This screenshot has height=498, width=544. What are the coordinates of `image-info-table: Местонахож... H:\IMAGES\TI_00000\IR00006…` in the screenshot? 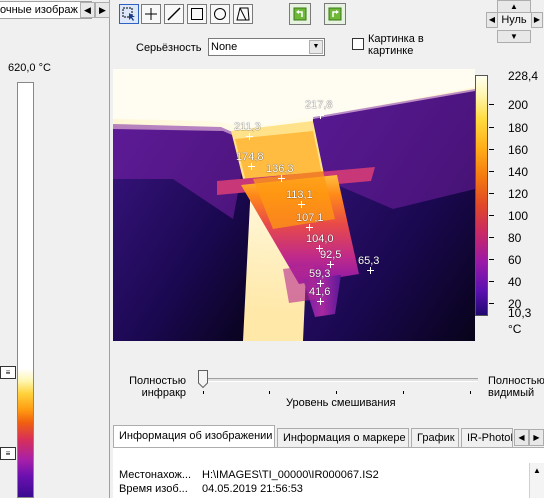 It's located at (324, 483).